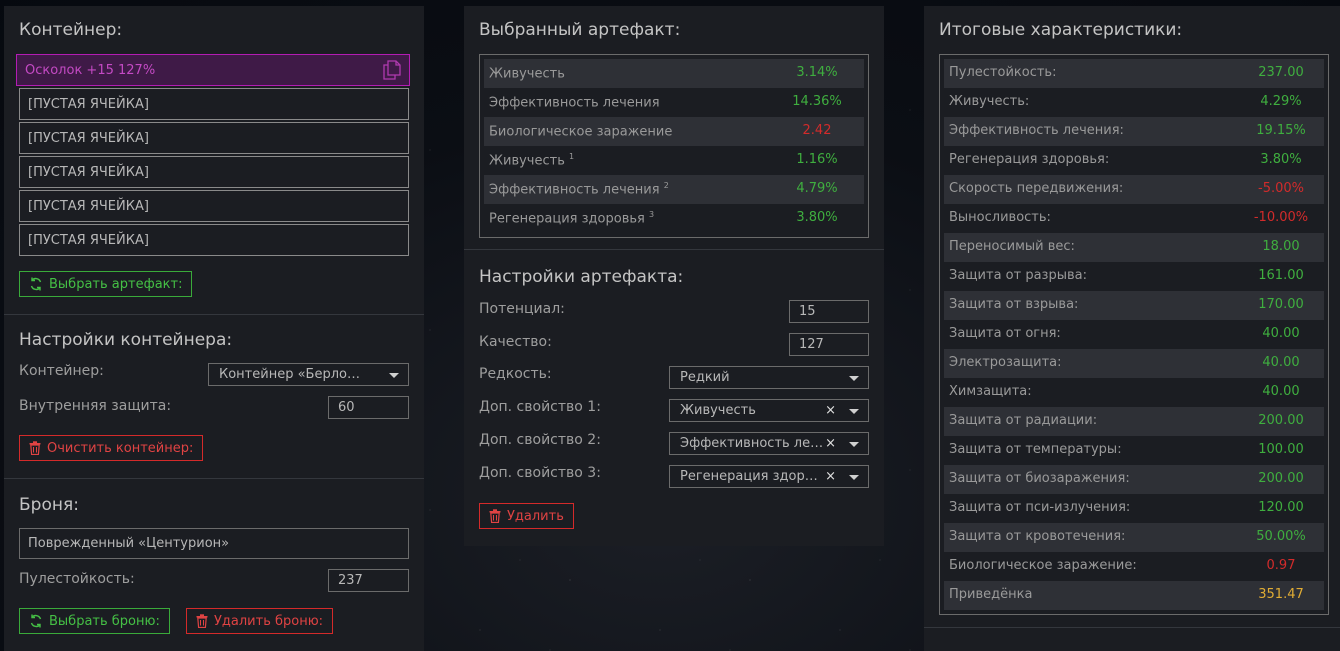 This screenshot has height=651, width=1340. I want to click on rarity-label: Редкость:, so click(515, 374).